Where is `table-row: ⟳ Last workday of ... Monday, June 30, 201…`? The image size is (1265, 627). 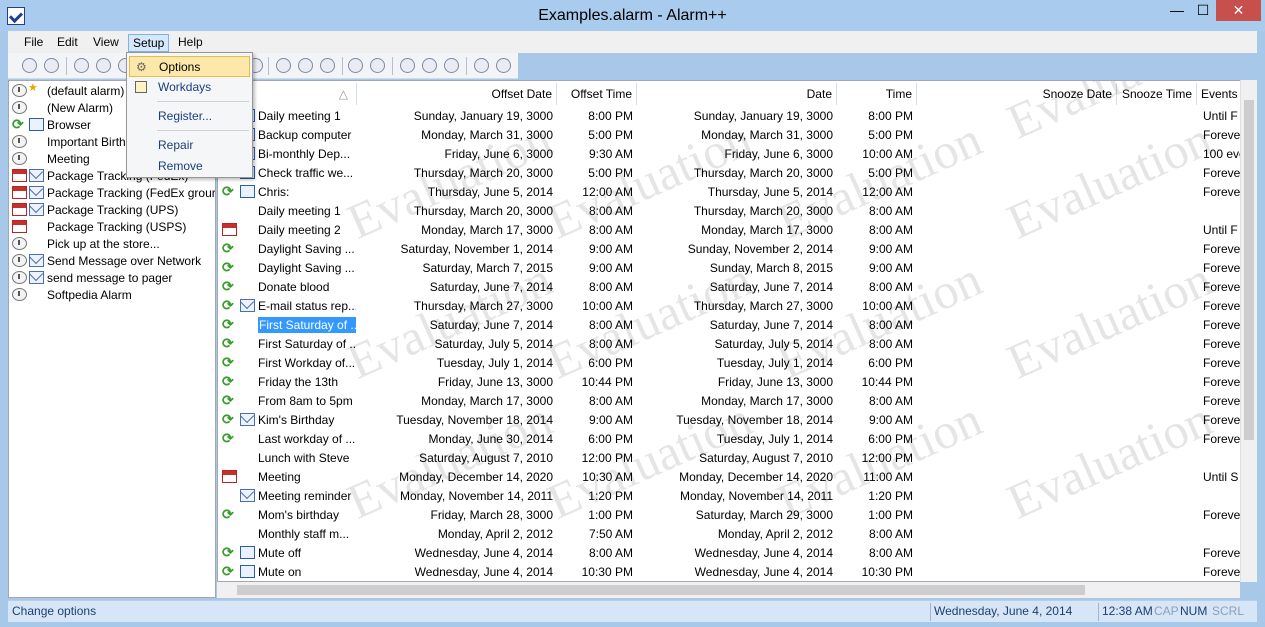
table-row: ⟳ Last workday of ... Monday, June 30, 201… is located at coordinates (729, 438).